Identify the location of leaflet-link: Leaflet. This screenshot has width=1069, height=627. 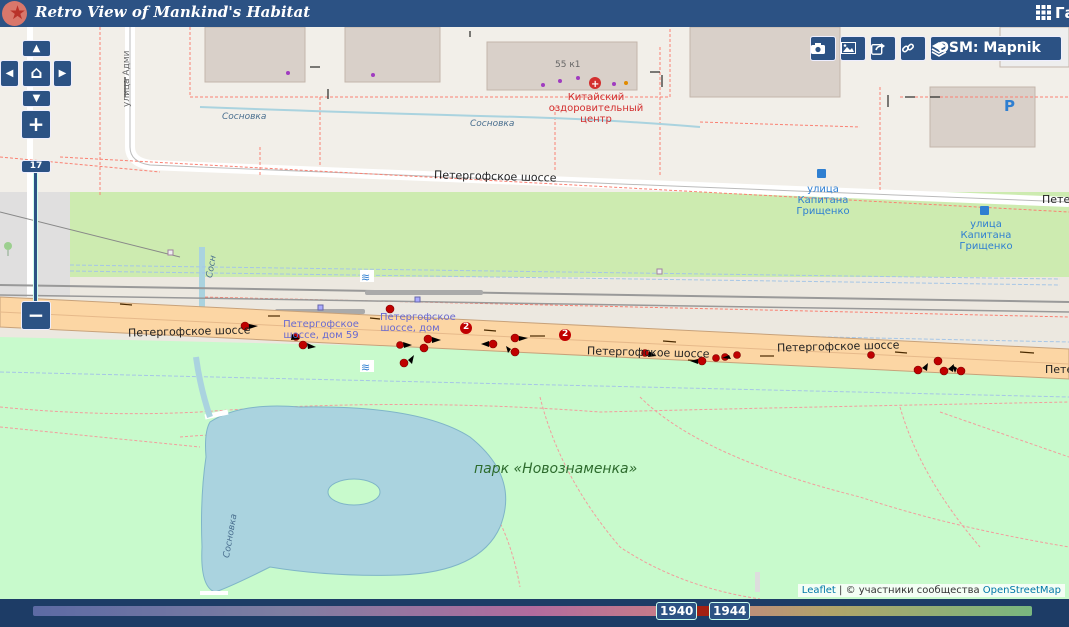
(819, 590).